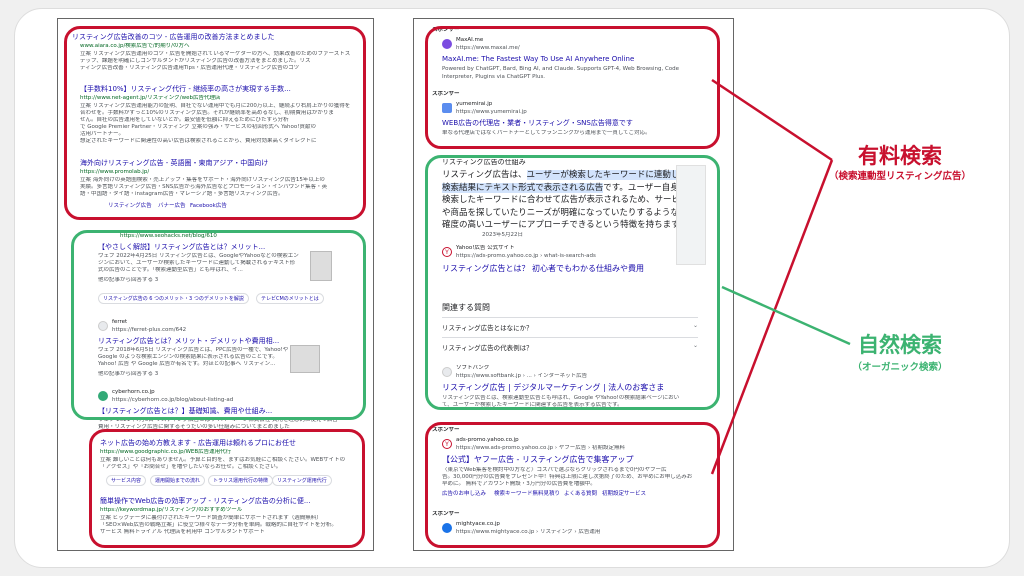 This screenshot has width=1024, height=576. What do you see at coordinates (900, 156) in the screenshot?
I see `paid-title: 有料検索` at bounding box center [900, 156].